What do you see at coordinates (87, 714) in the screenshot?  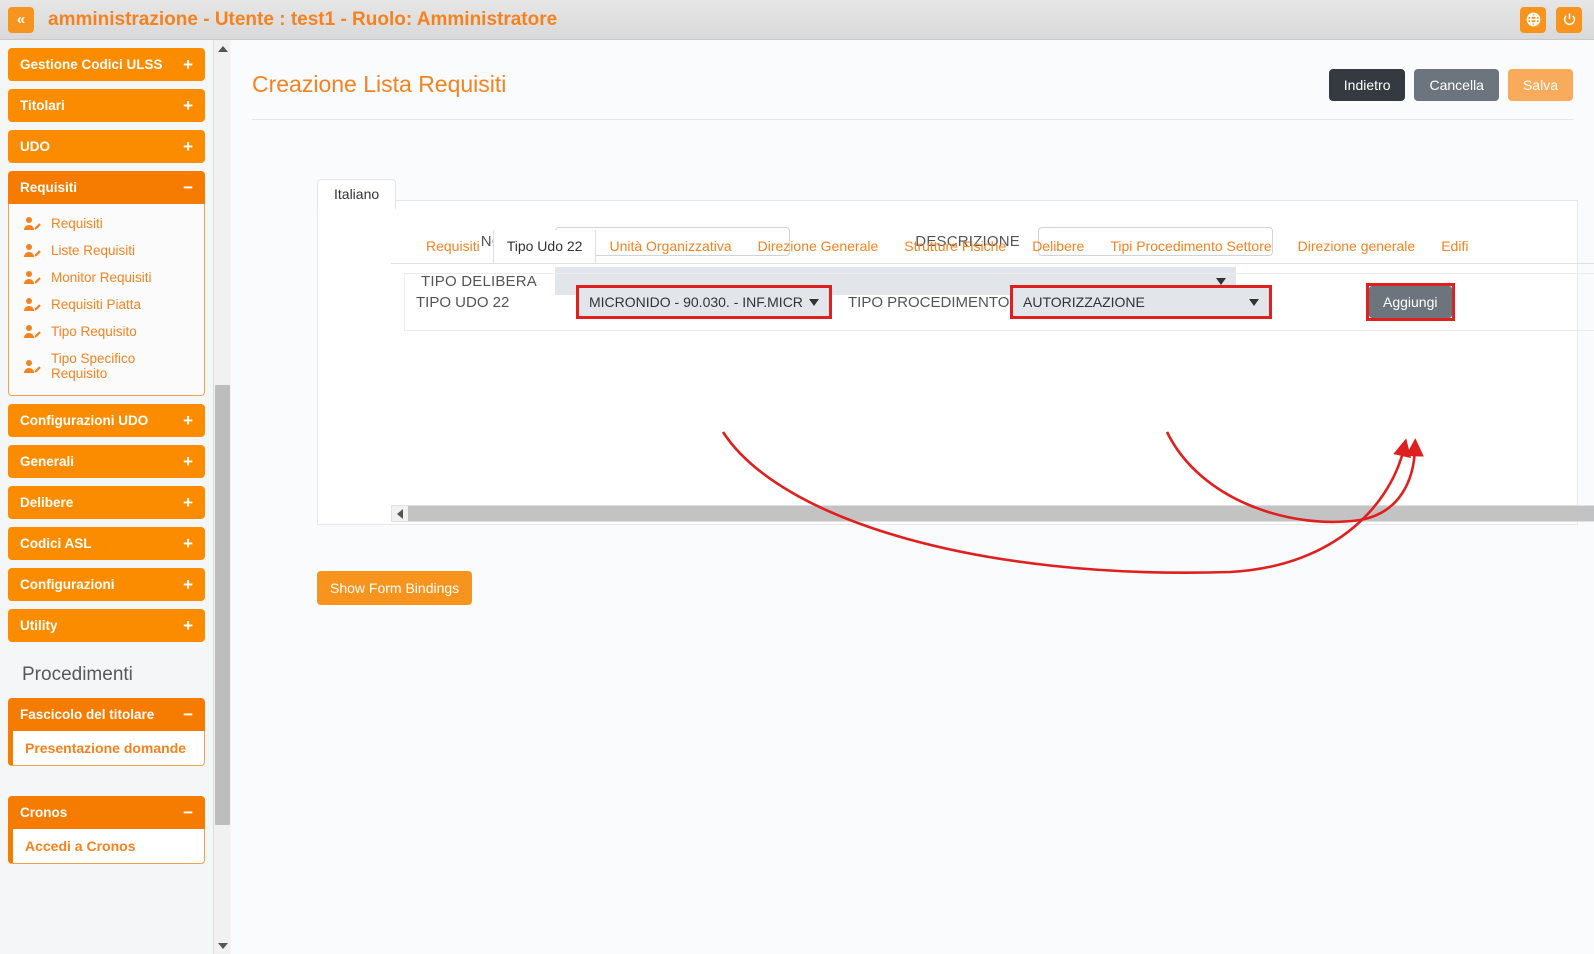 I see `sidebar-group-label: Fascicolo del titolare` at bounding box center [87, 714].